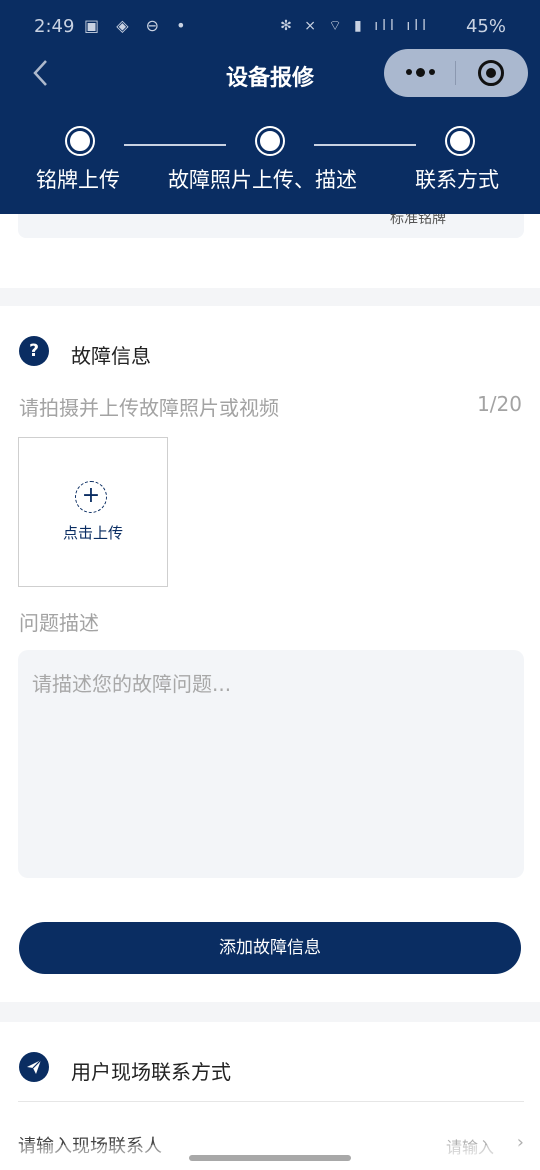 This screenshot has height=1170, width=540. Describe the element at coordinates (270, 948) in the screenshot. I see `add-fault-button: 添加故障信息` at that location.